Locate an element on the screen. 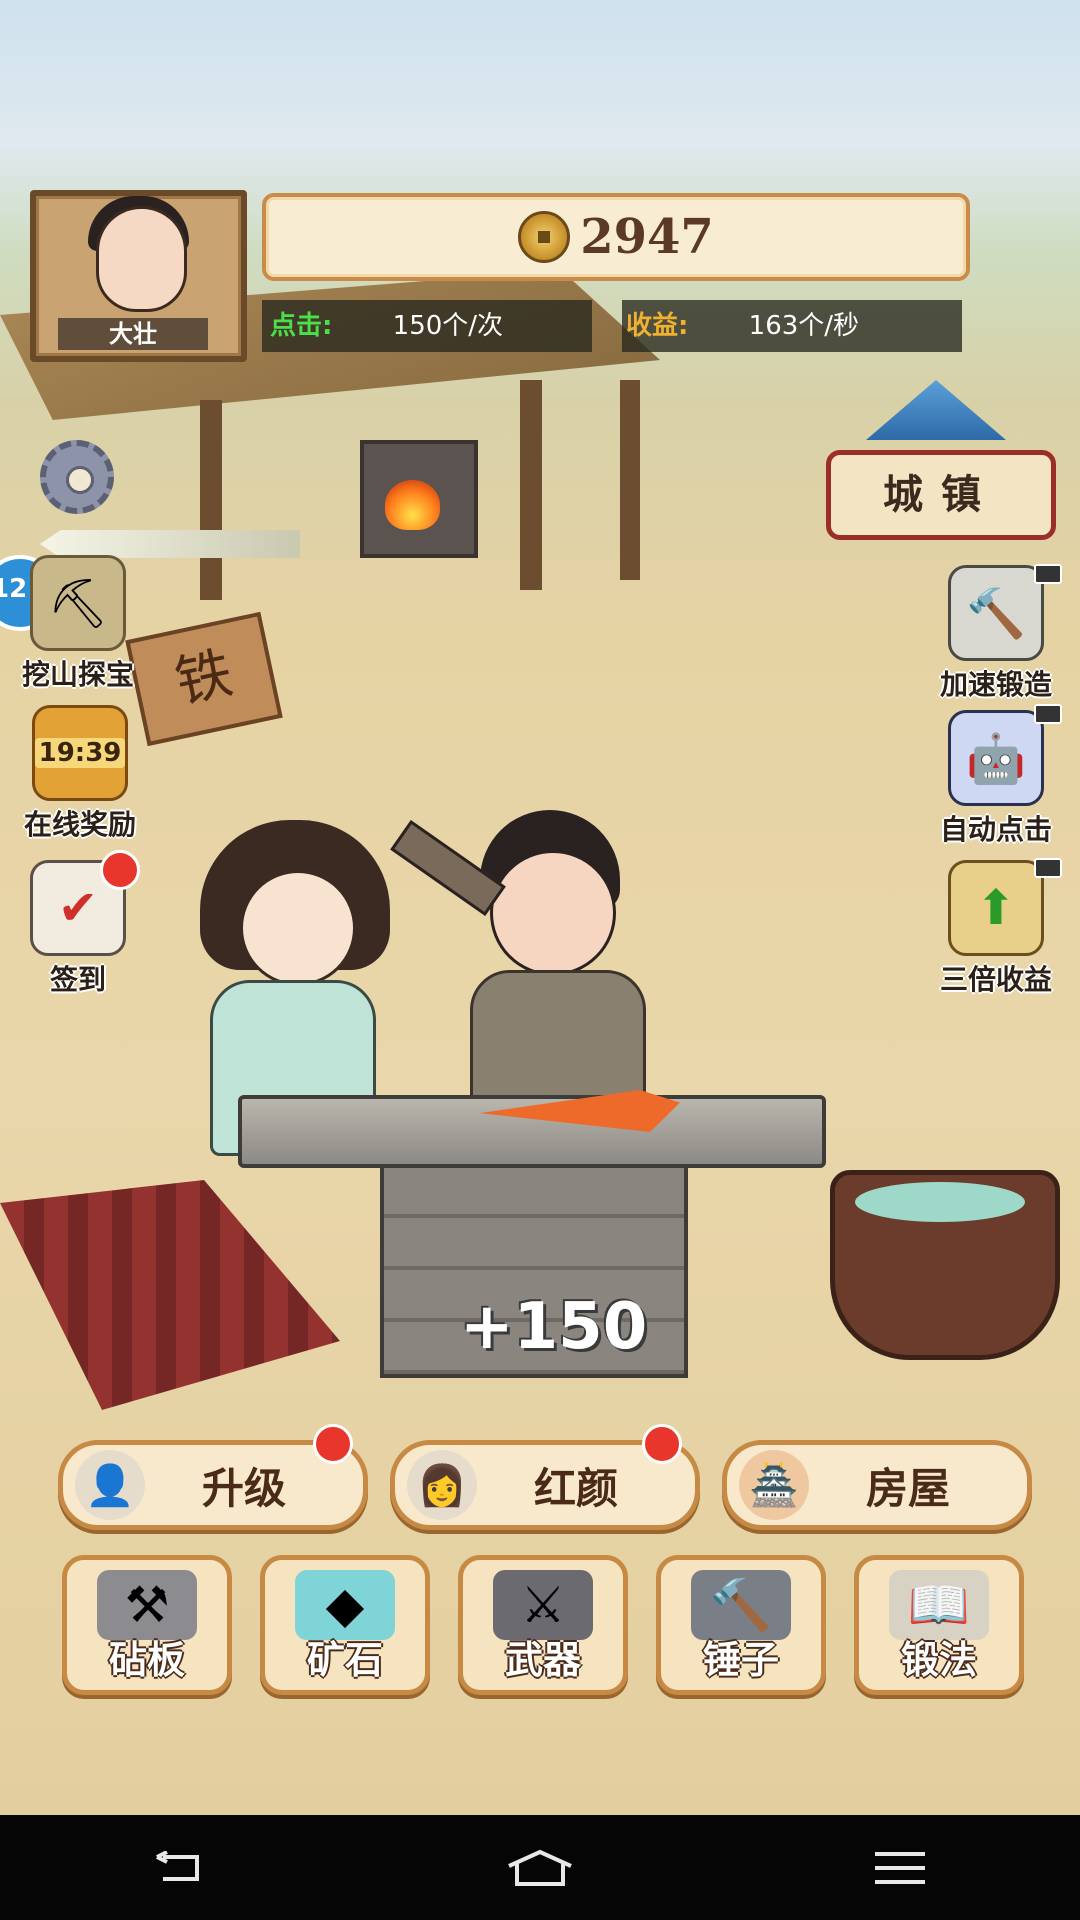  income-stat: 收益: 163个/秒 is located at coordinates (792, 326).